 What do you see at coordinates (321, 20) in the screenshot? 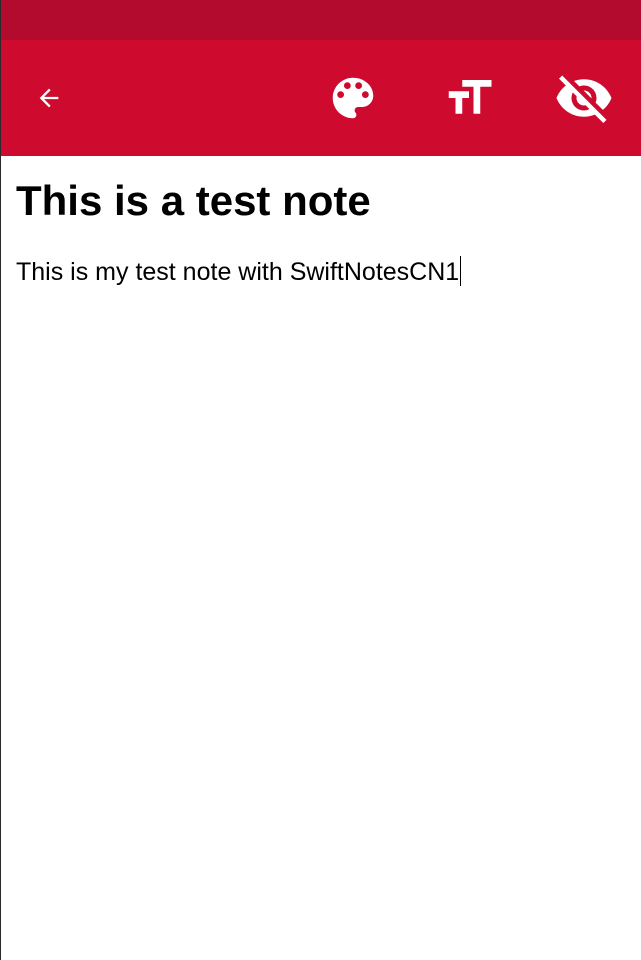
I see `status-bar` at bounding box center [321, 20].